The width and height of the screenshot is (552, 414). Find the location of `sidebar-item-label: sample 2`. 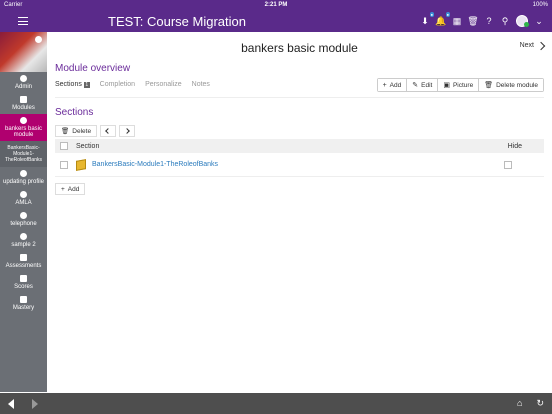

sidebar-item-label: sample 2 is located at coordinates (23, 245).